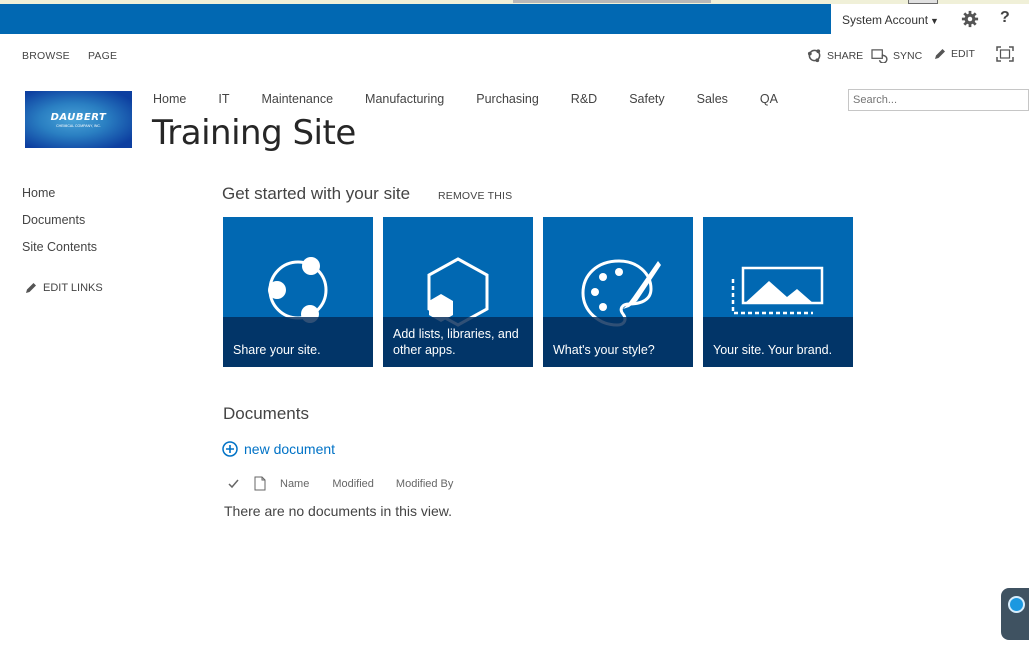 This screenshot has height=657, width=1029. Describe the element at coordinates (769, 99) in the screenshot. I see `topnav-item-qa: QA` at that location.